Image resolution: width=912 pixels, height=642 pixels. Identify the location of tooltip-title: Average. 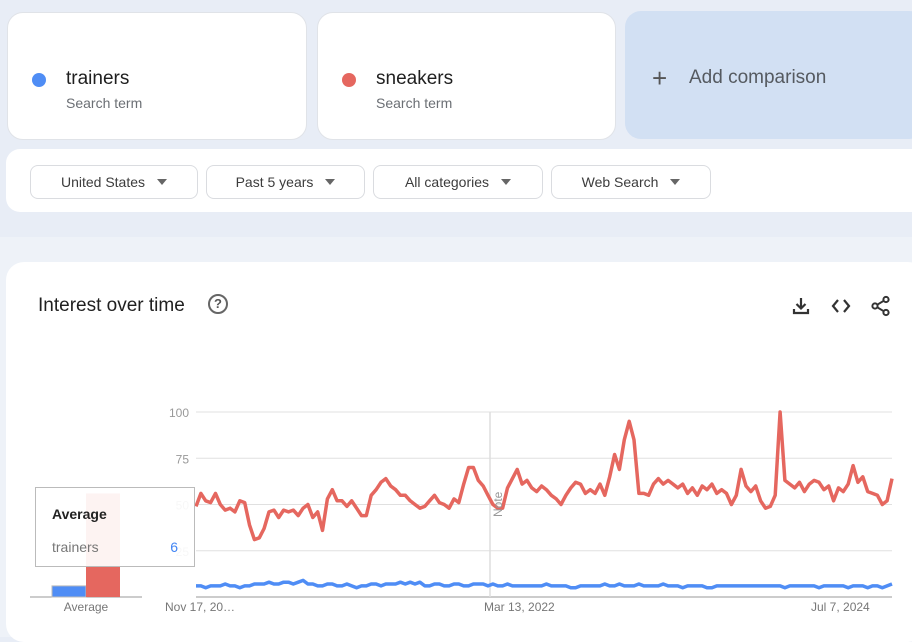
(79, 514).